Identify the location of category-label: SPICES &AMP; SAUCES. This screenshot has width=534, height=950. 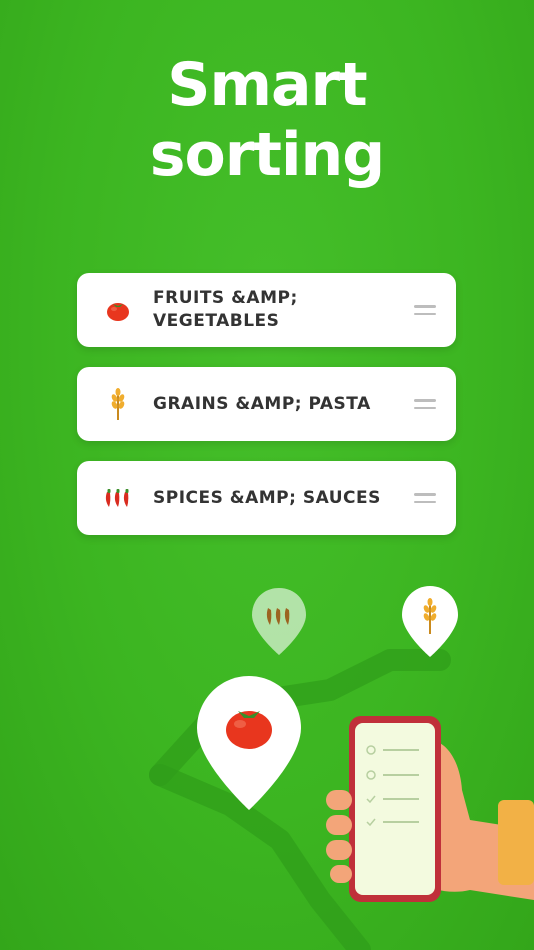
(267, 497).